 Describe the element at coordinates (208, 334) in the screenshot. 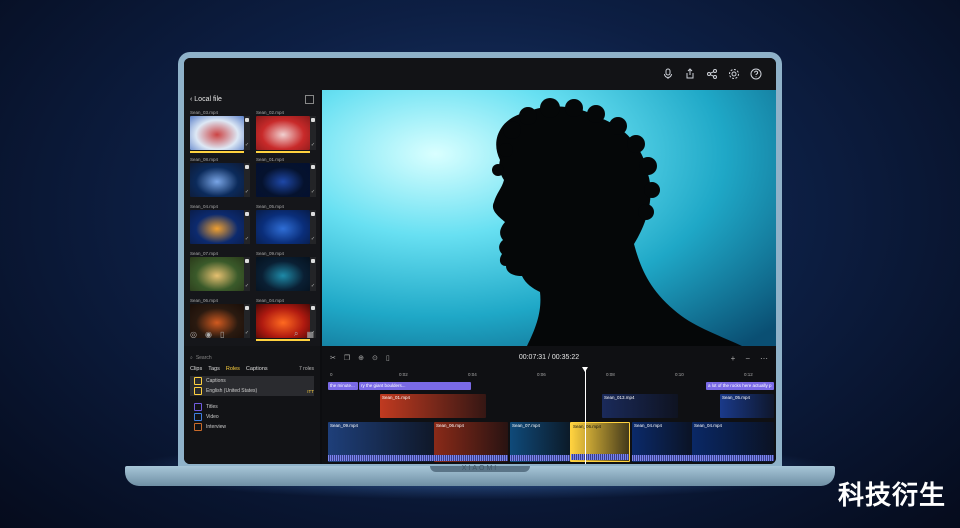

I see `record-icon: ◉` at that location.